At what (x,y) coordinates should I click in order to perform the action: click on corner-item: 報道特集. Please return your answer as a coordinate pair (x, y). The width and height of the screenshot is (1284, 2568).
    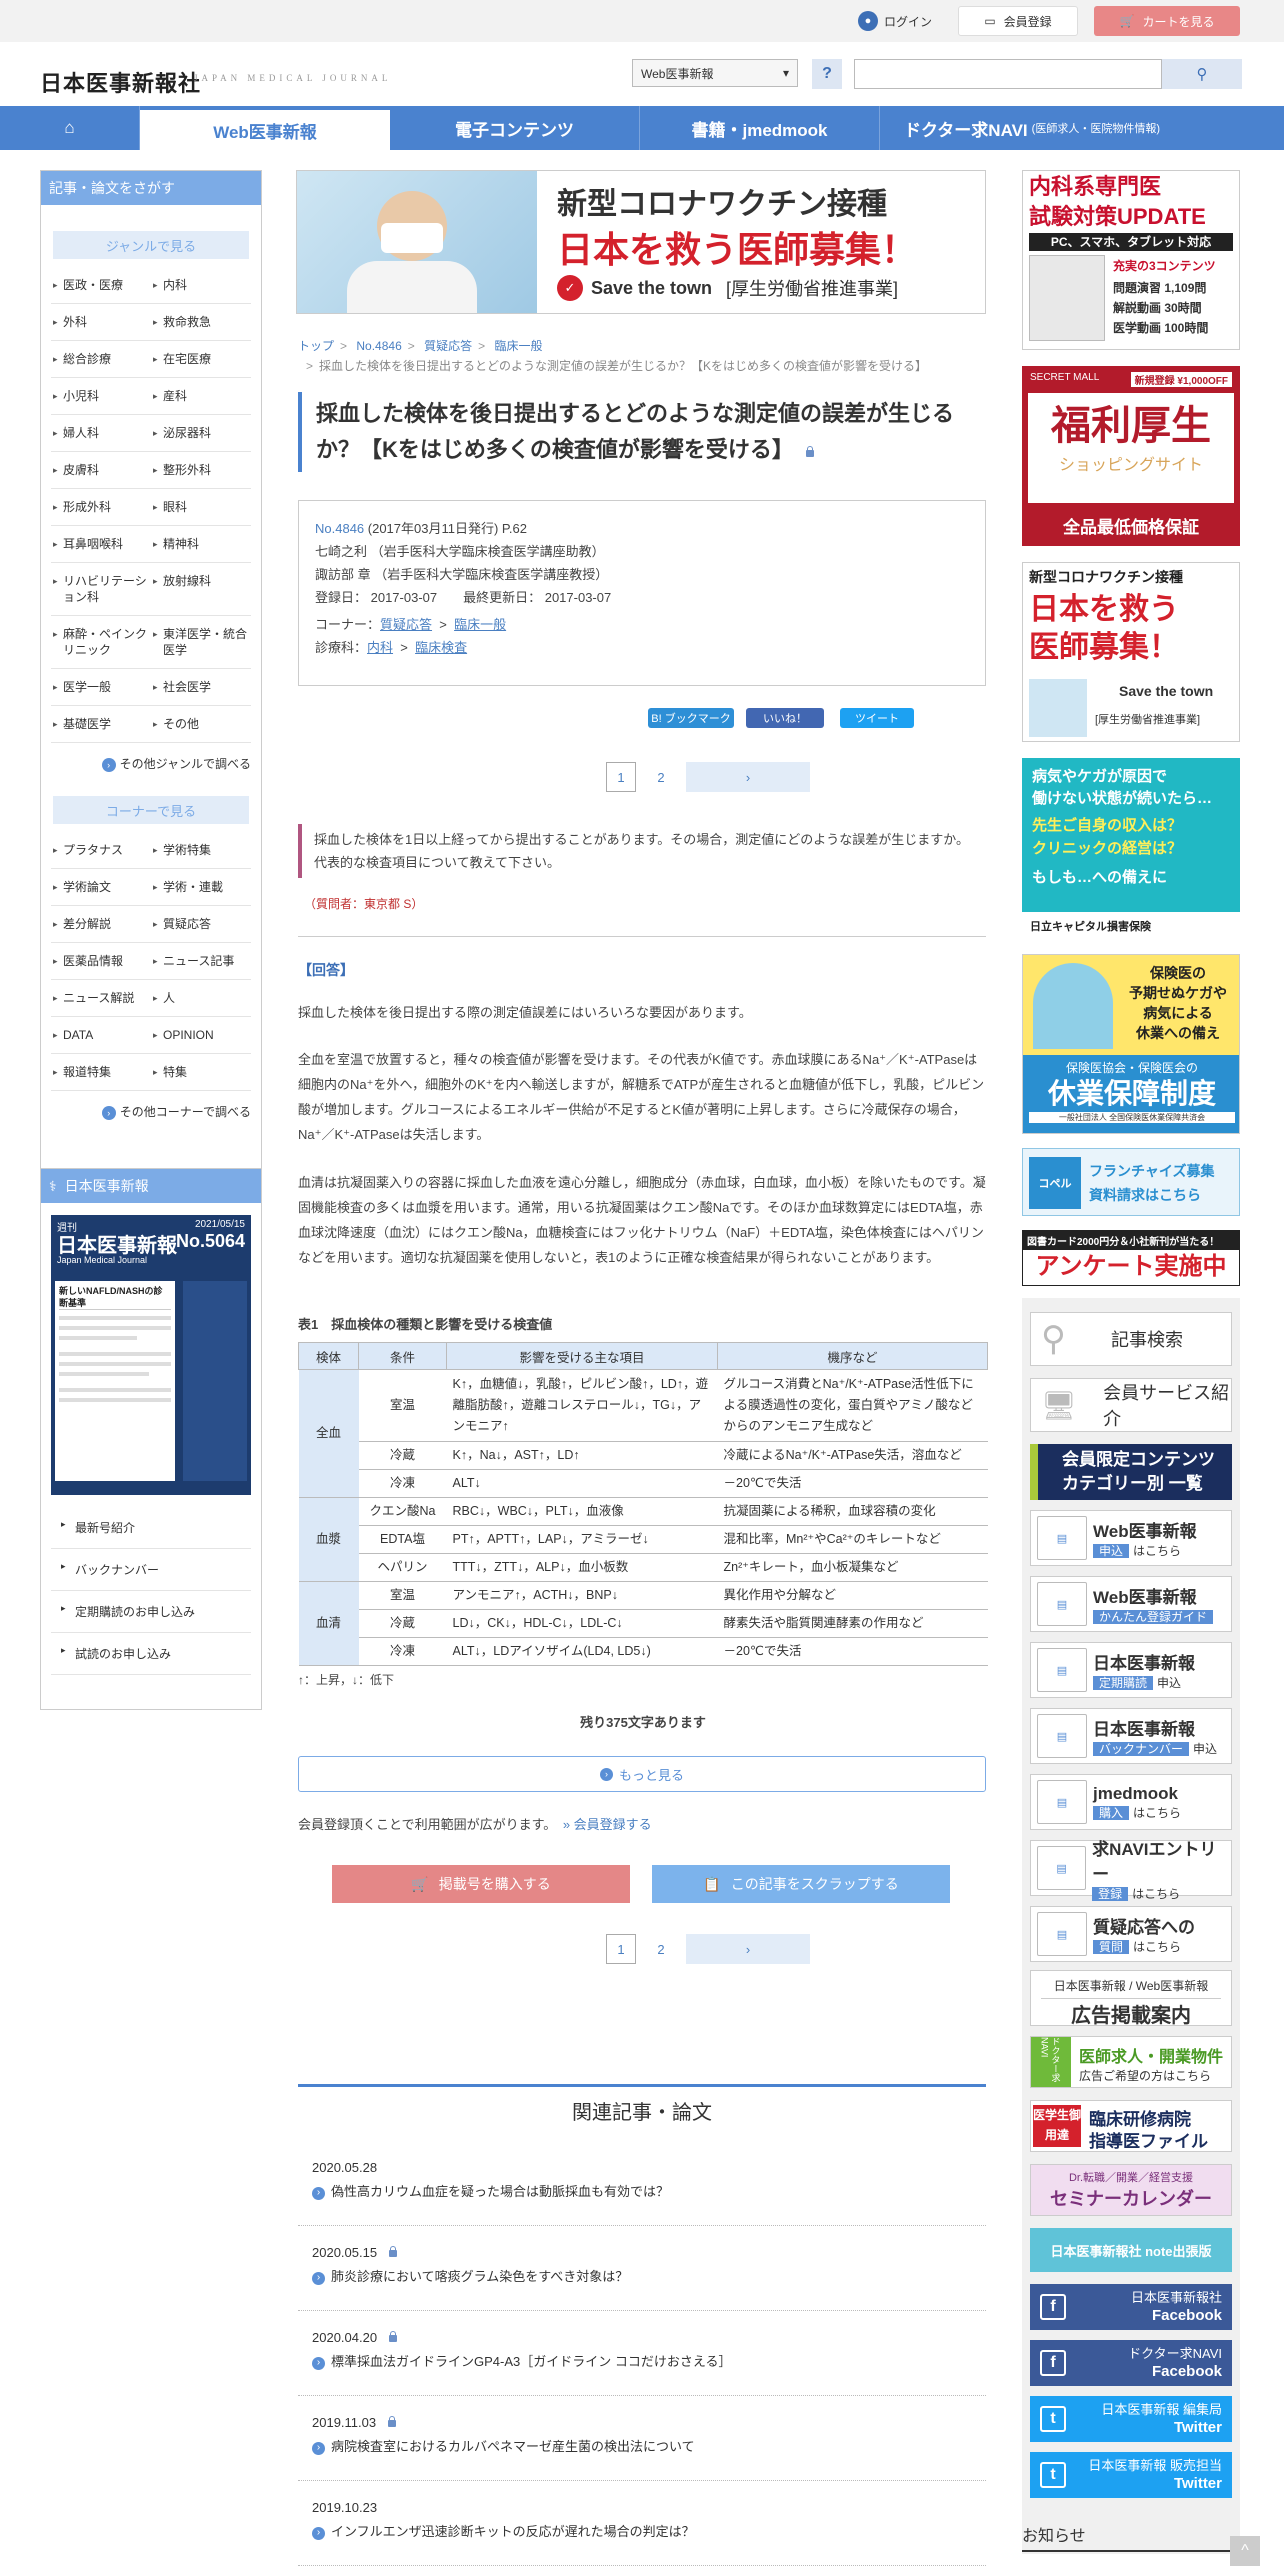
    Looking at the image, I should click on (101, 1072).